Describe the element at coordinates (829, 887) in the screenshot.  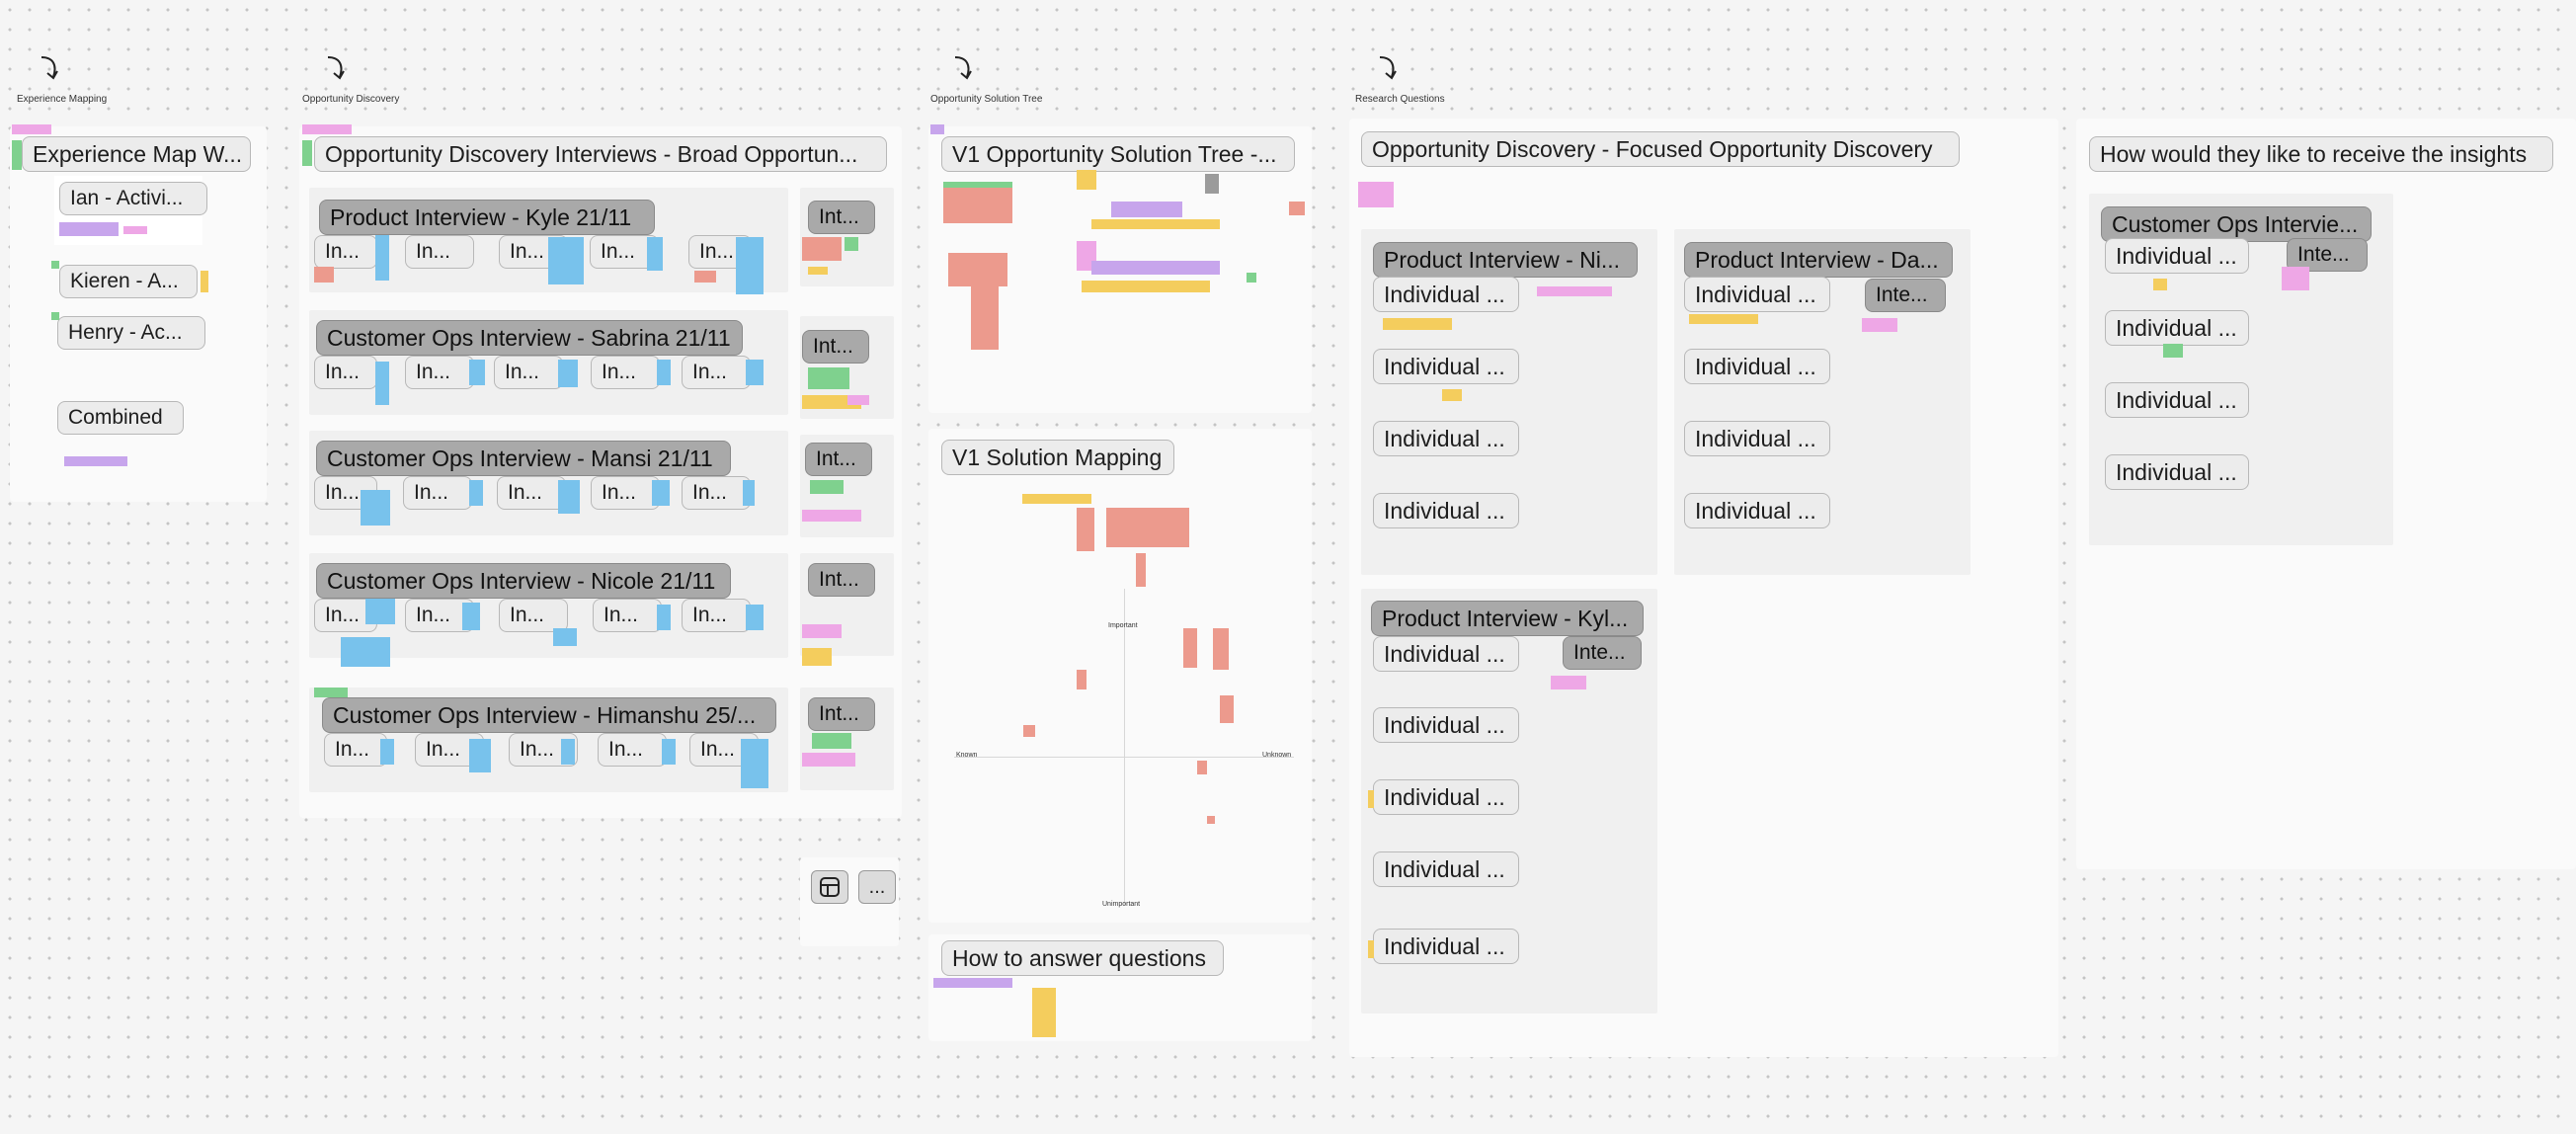
I see `layout-button` at that location.